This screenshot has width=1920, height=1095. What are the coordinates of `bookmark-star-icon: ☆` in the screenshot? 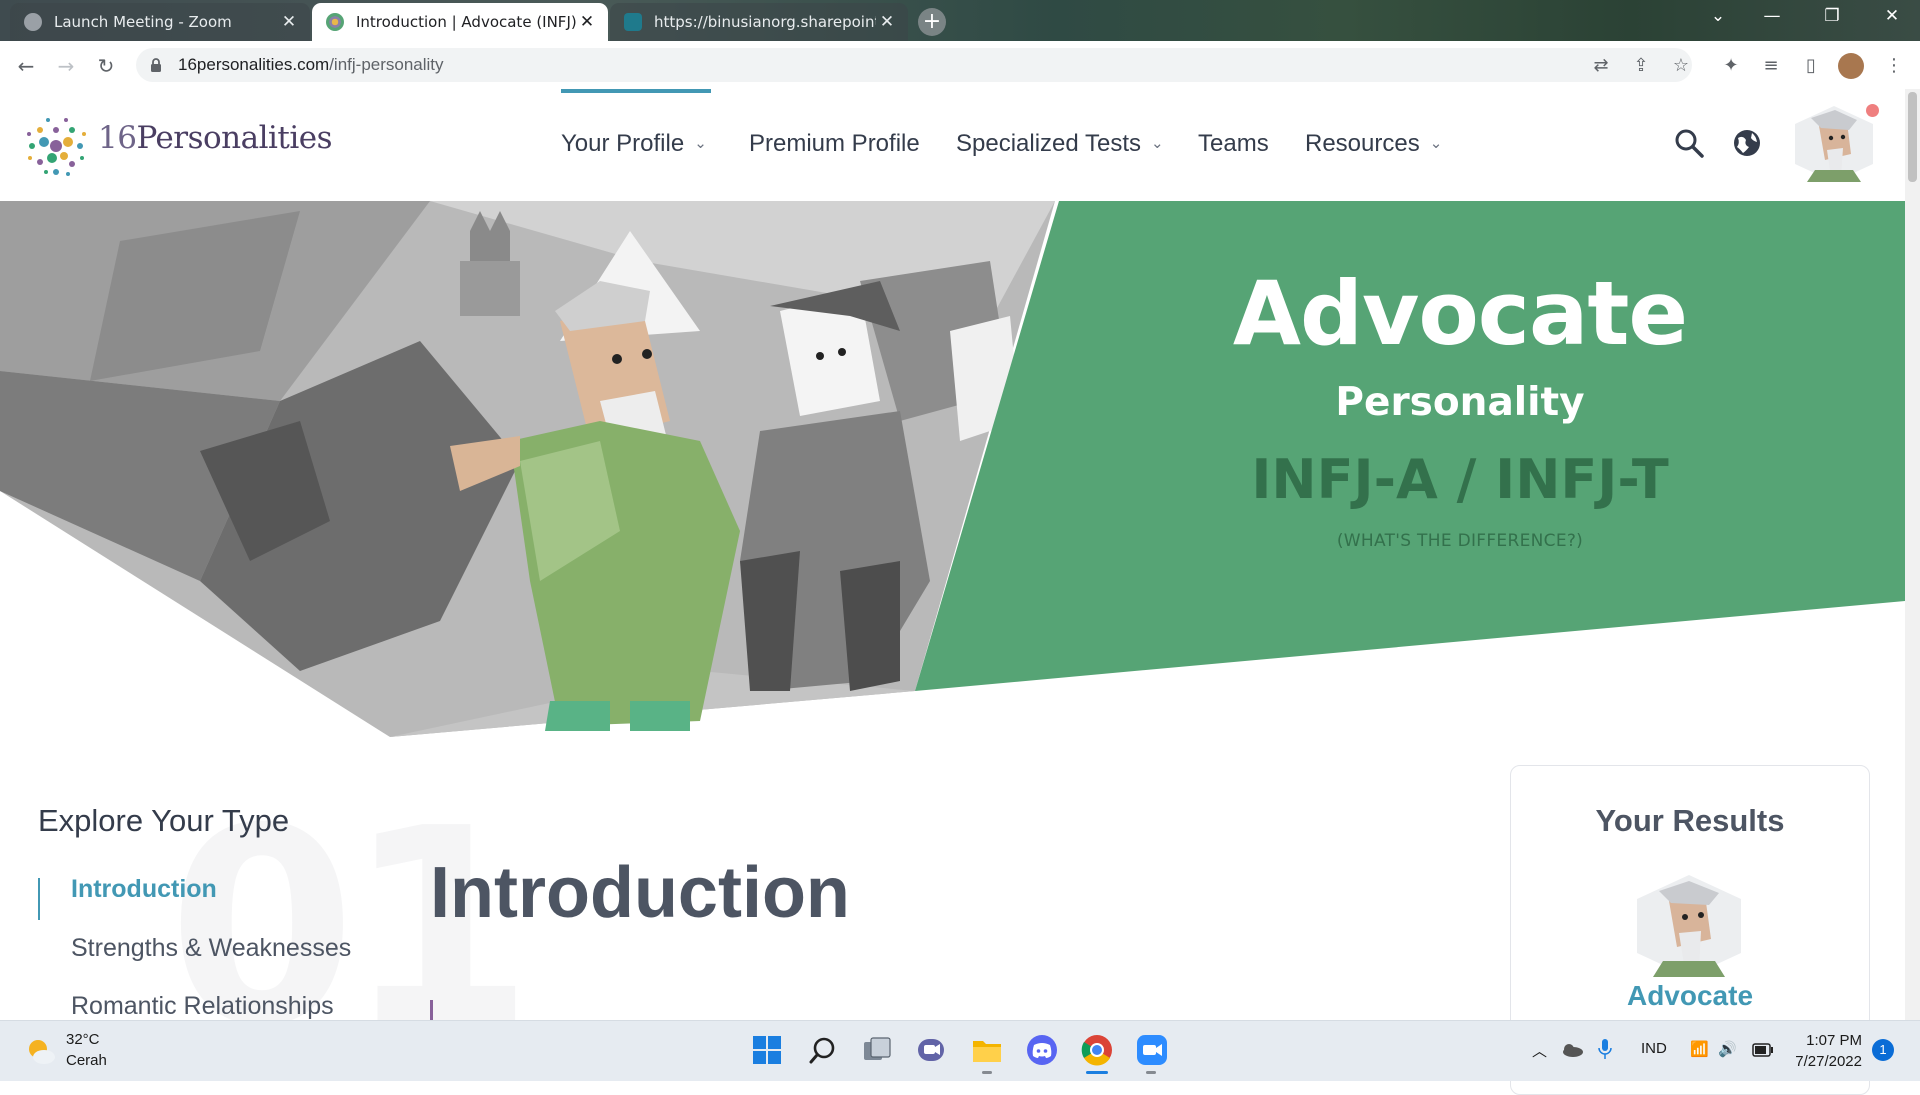 It's located at (1681, 66).